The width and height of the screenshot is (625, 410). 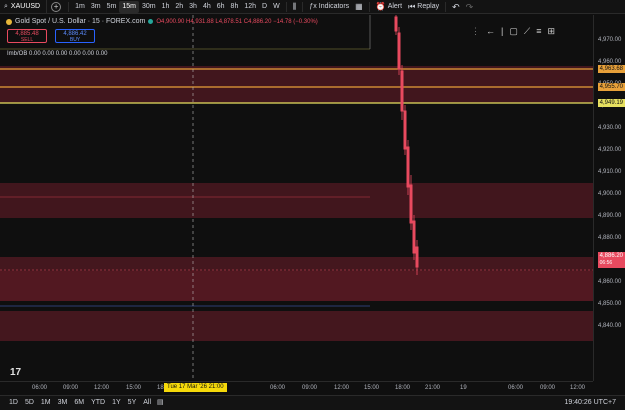 I want to click on range-1y: 1Y, so click(x=116, y=403).